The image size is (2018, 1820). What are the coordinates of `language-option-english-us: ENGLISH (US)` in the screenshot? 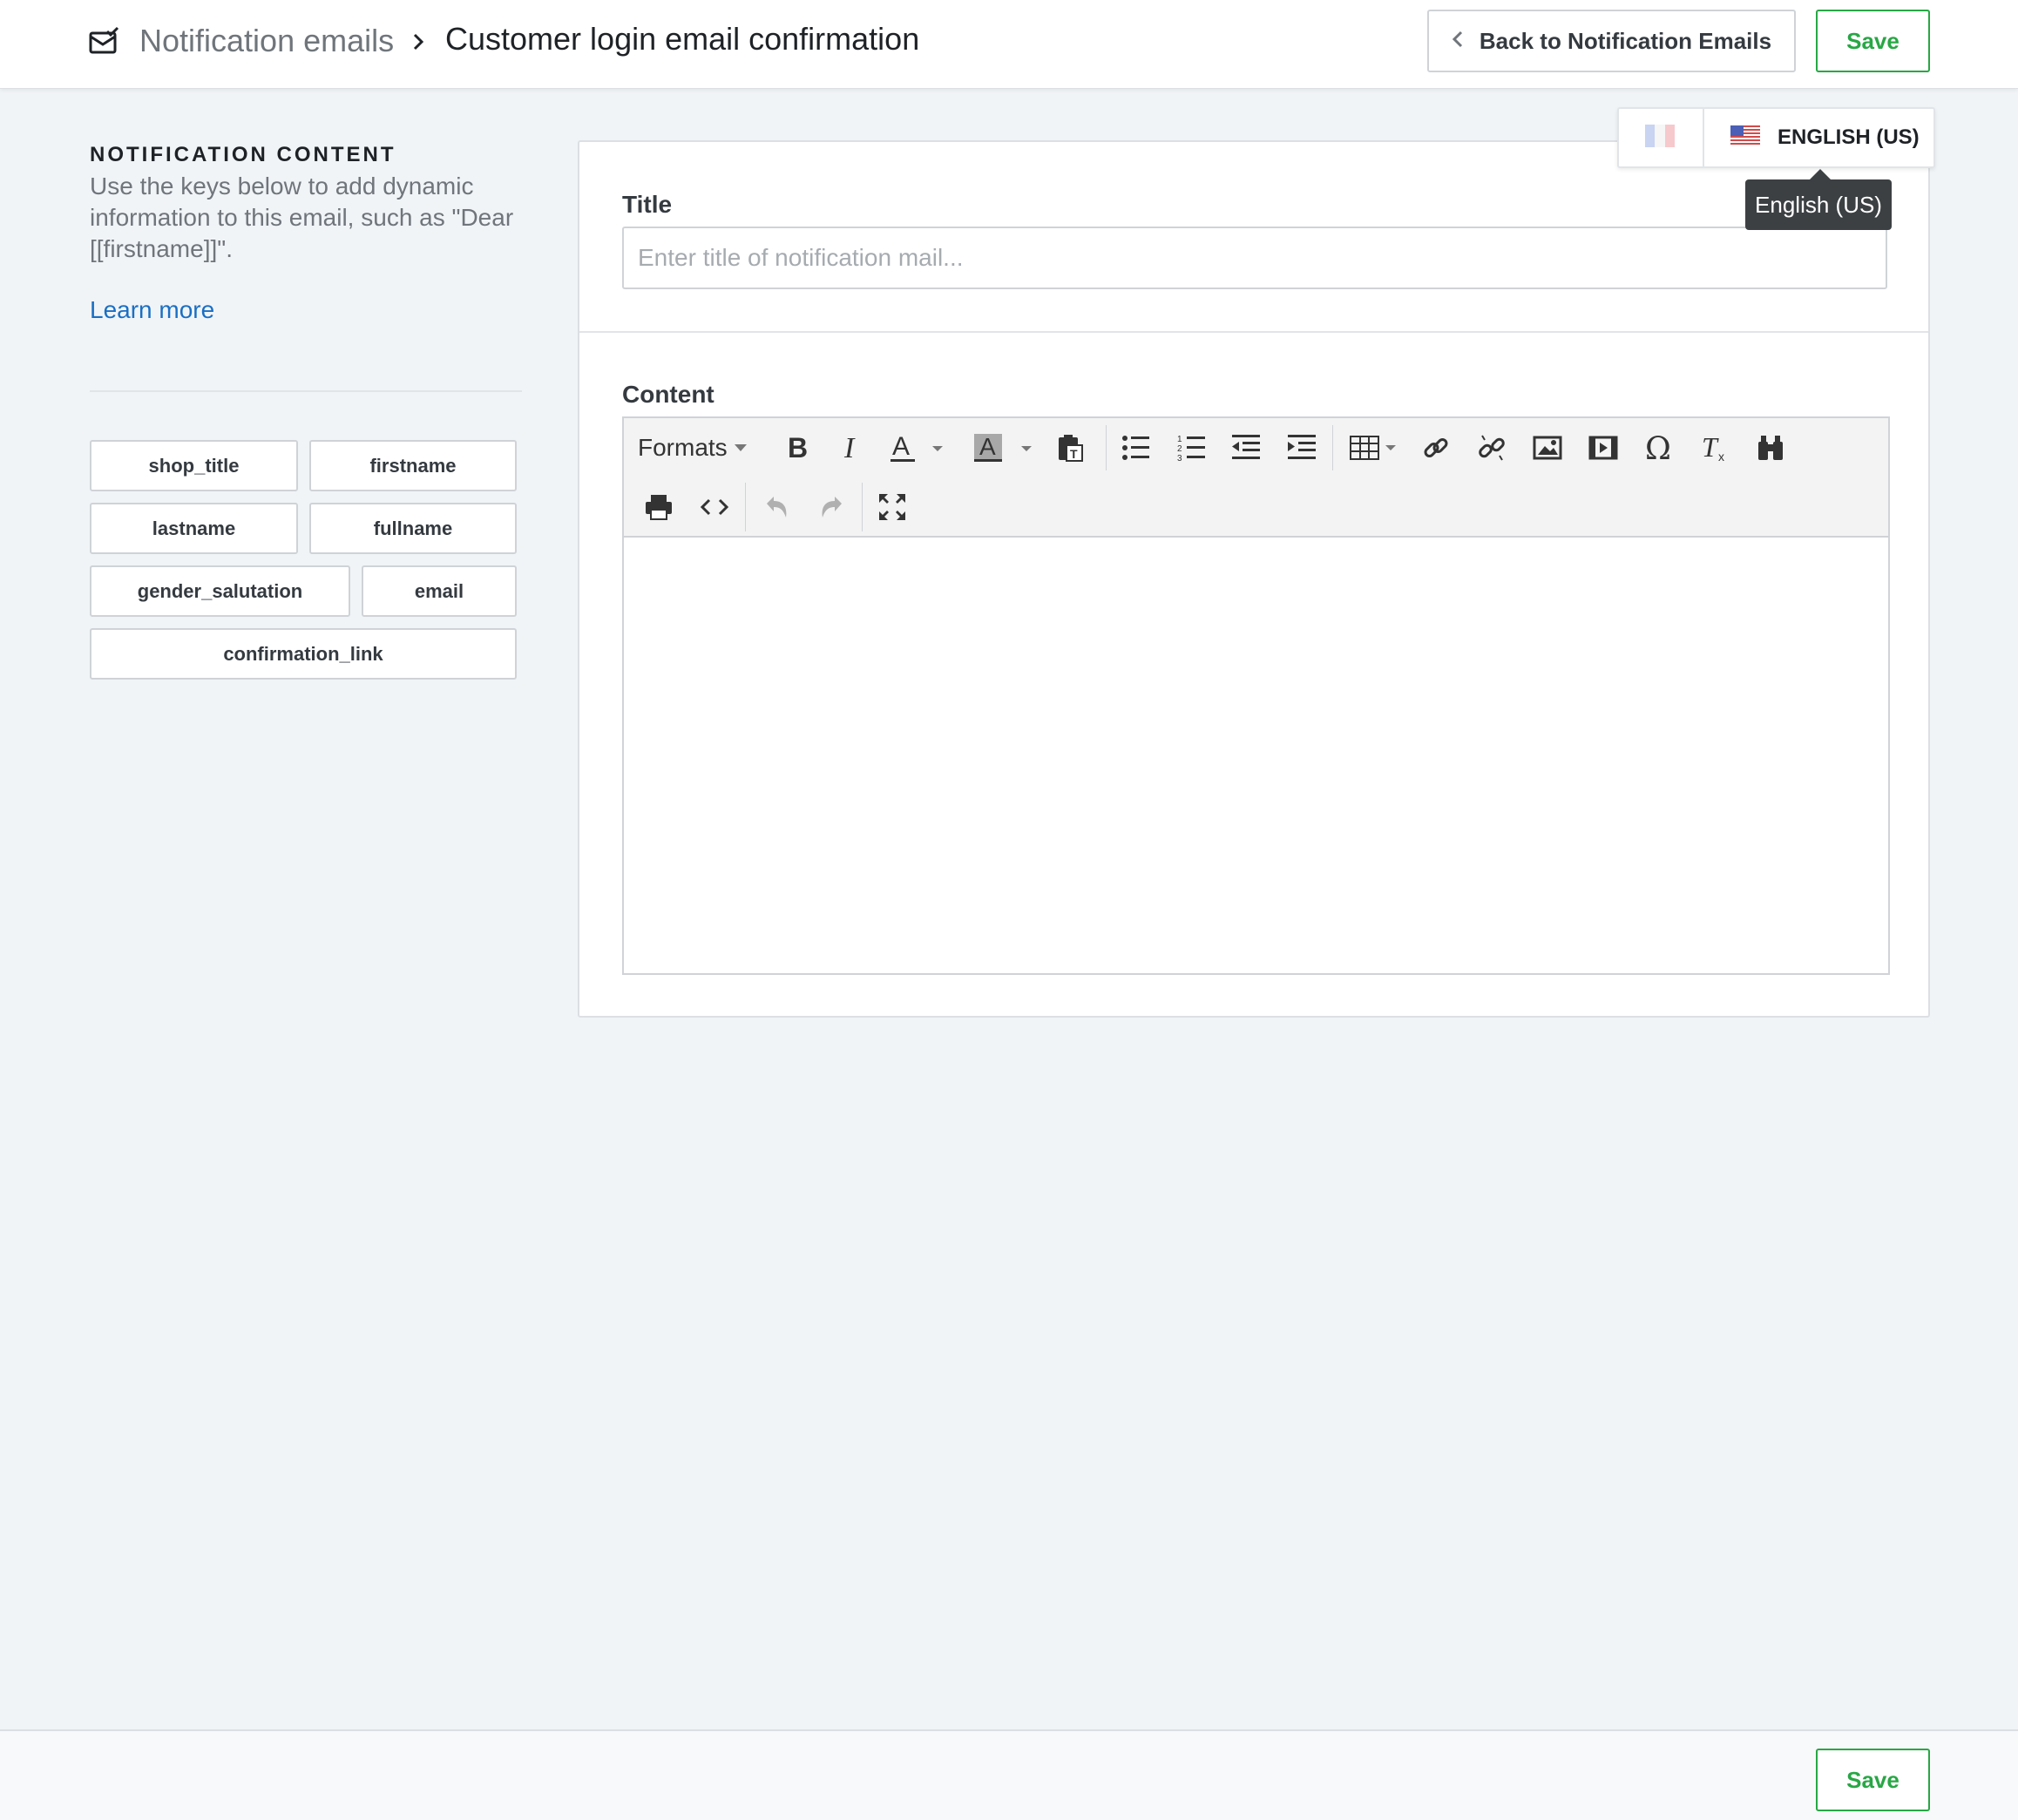 It's located at (1818, 137).